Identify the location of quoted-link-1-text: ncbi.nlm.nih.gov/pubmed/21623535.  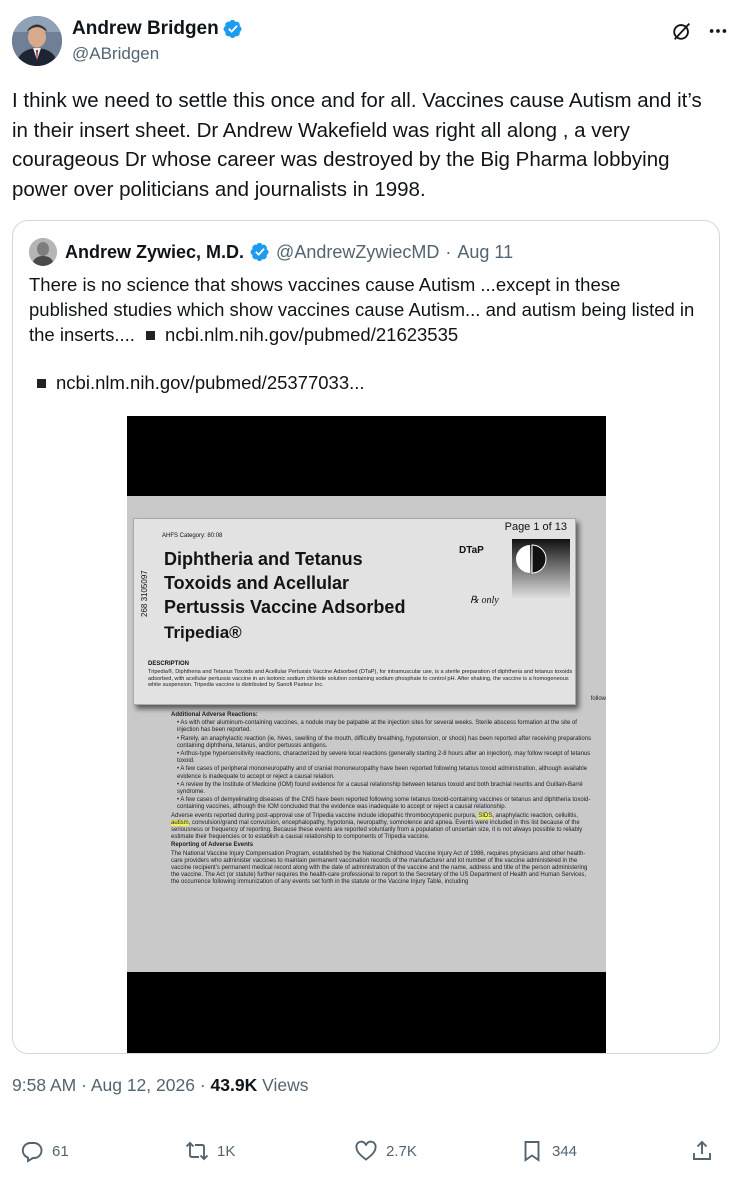
(311, 334).